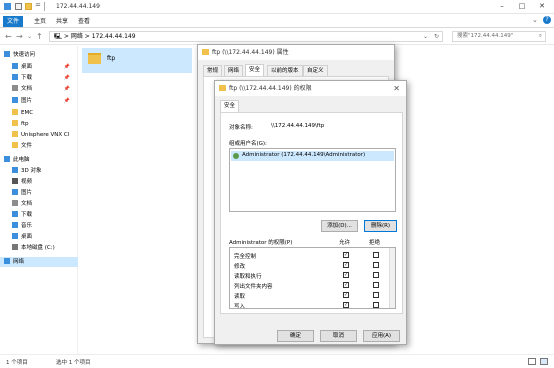  I want to click on sidebar-item: 文档, so click(39, 204).